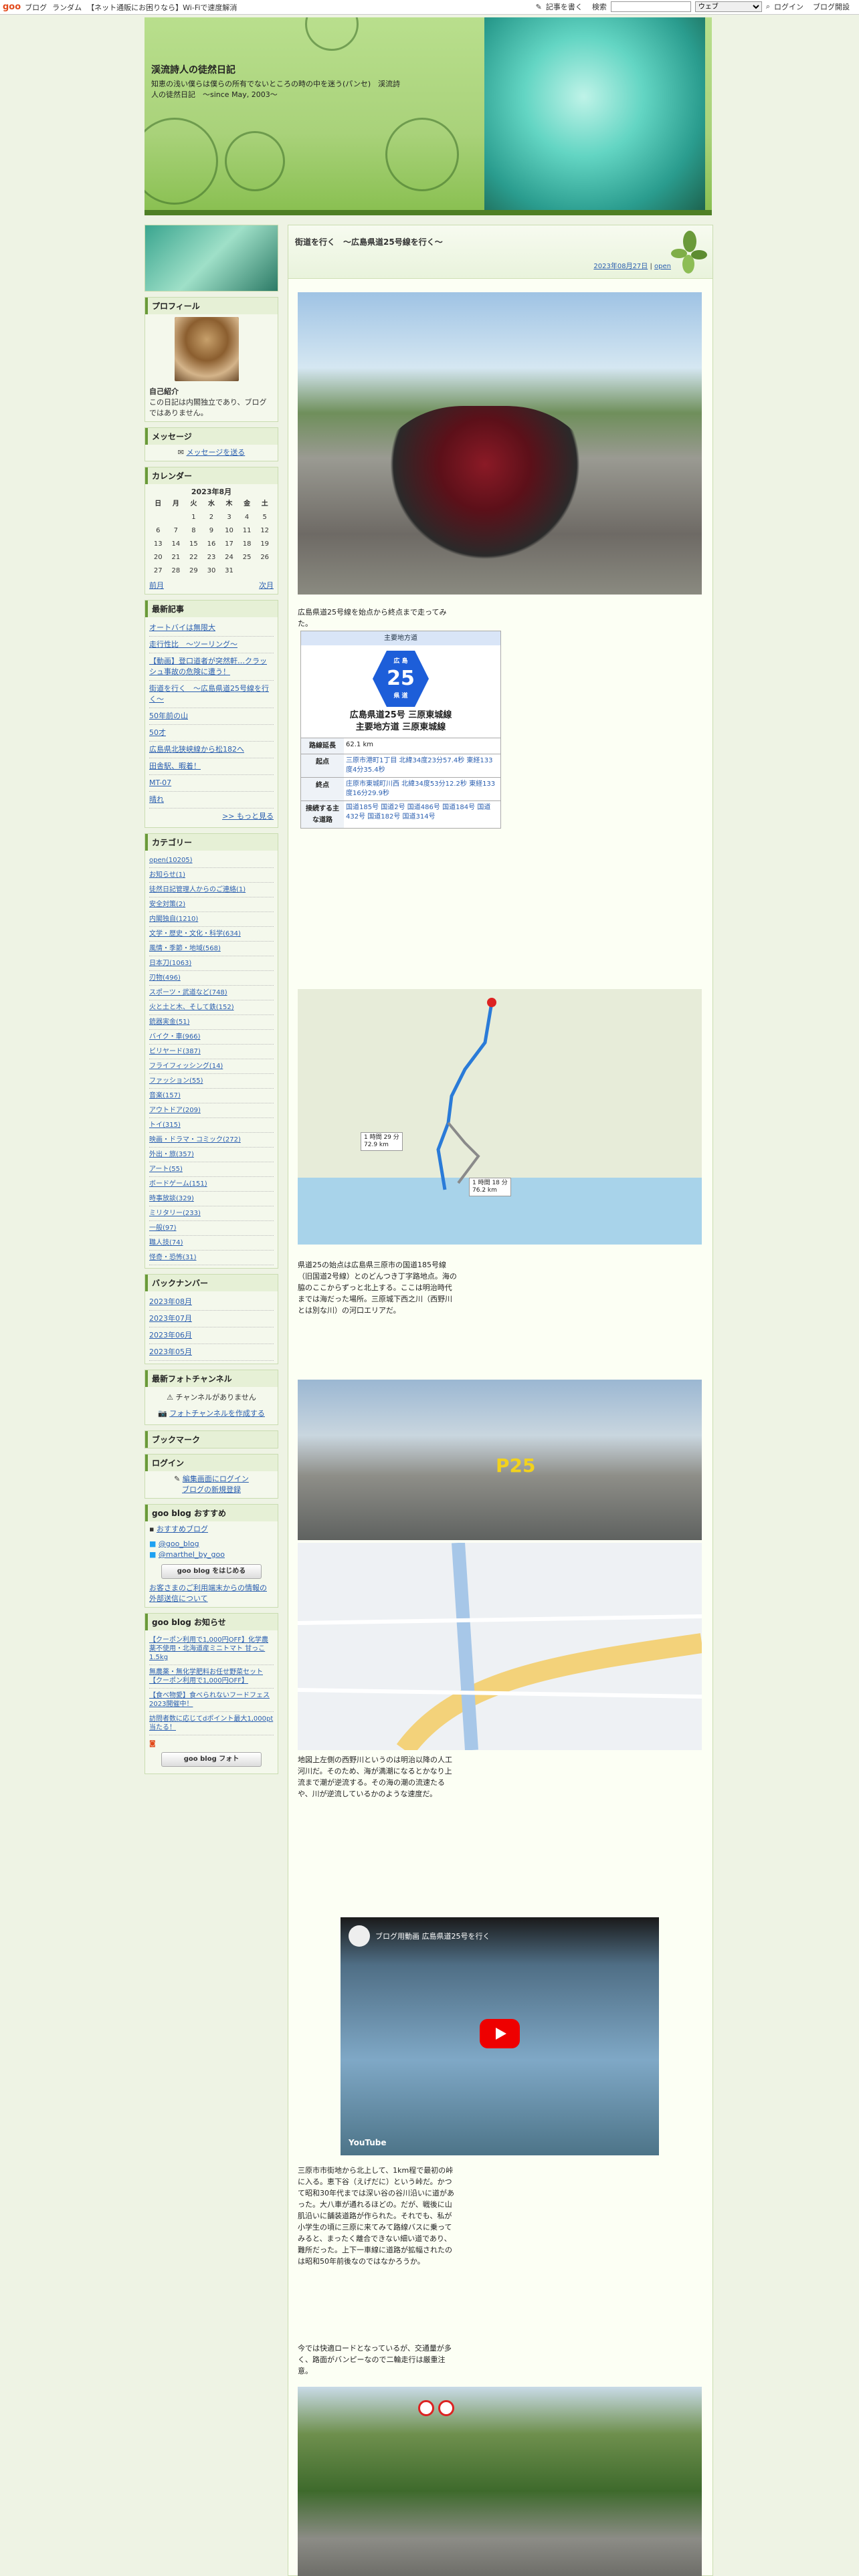 Image resolution: width=859 pixels, height=2576 pixels. What do you see at coordinates (212, 861) in the screenshot?
I see `category-link: open(10205)` at bounding box center [212, 861].